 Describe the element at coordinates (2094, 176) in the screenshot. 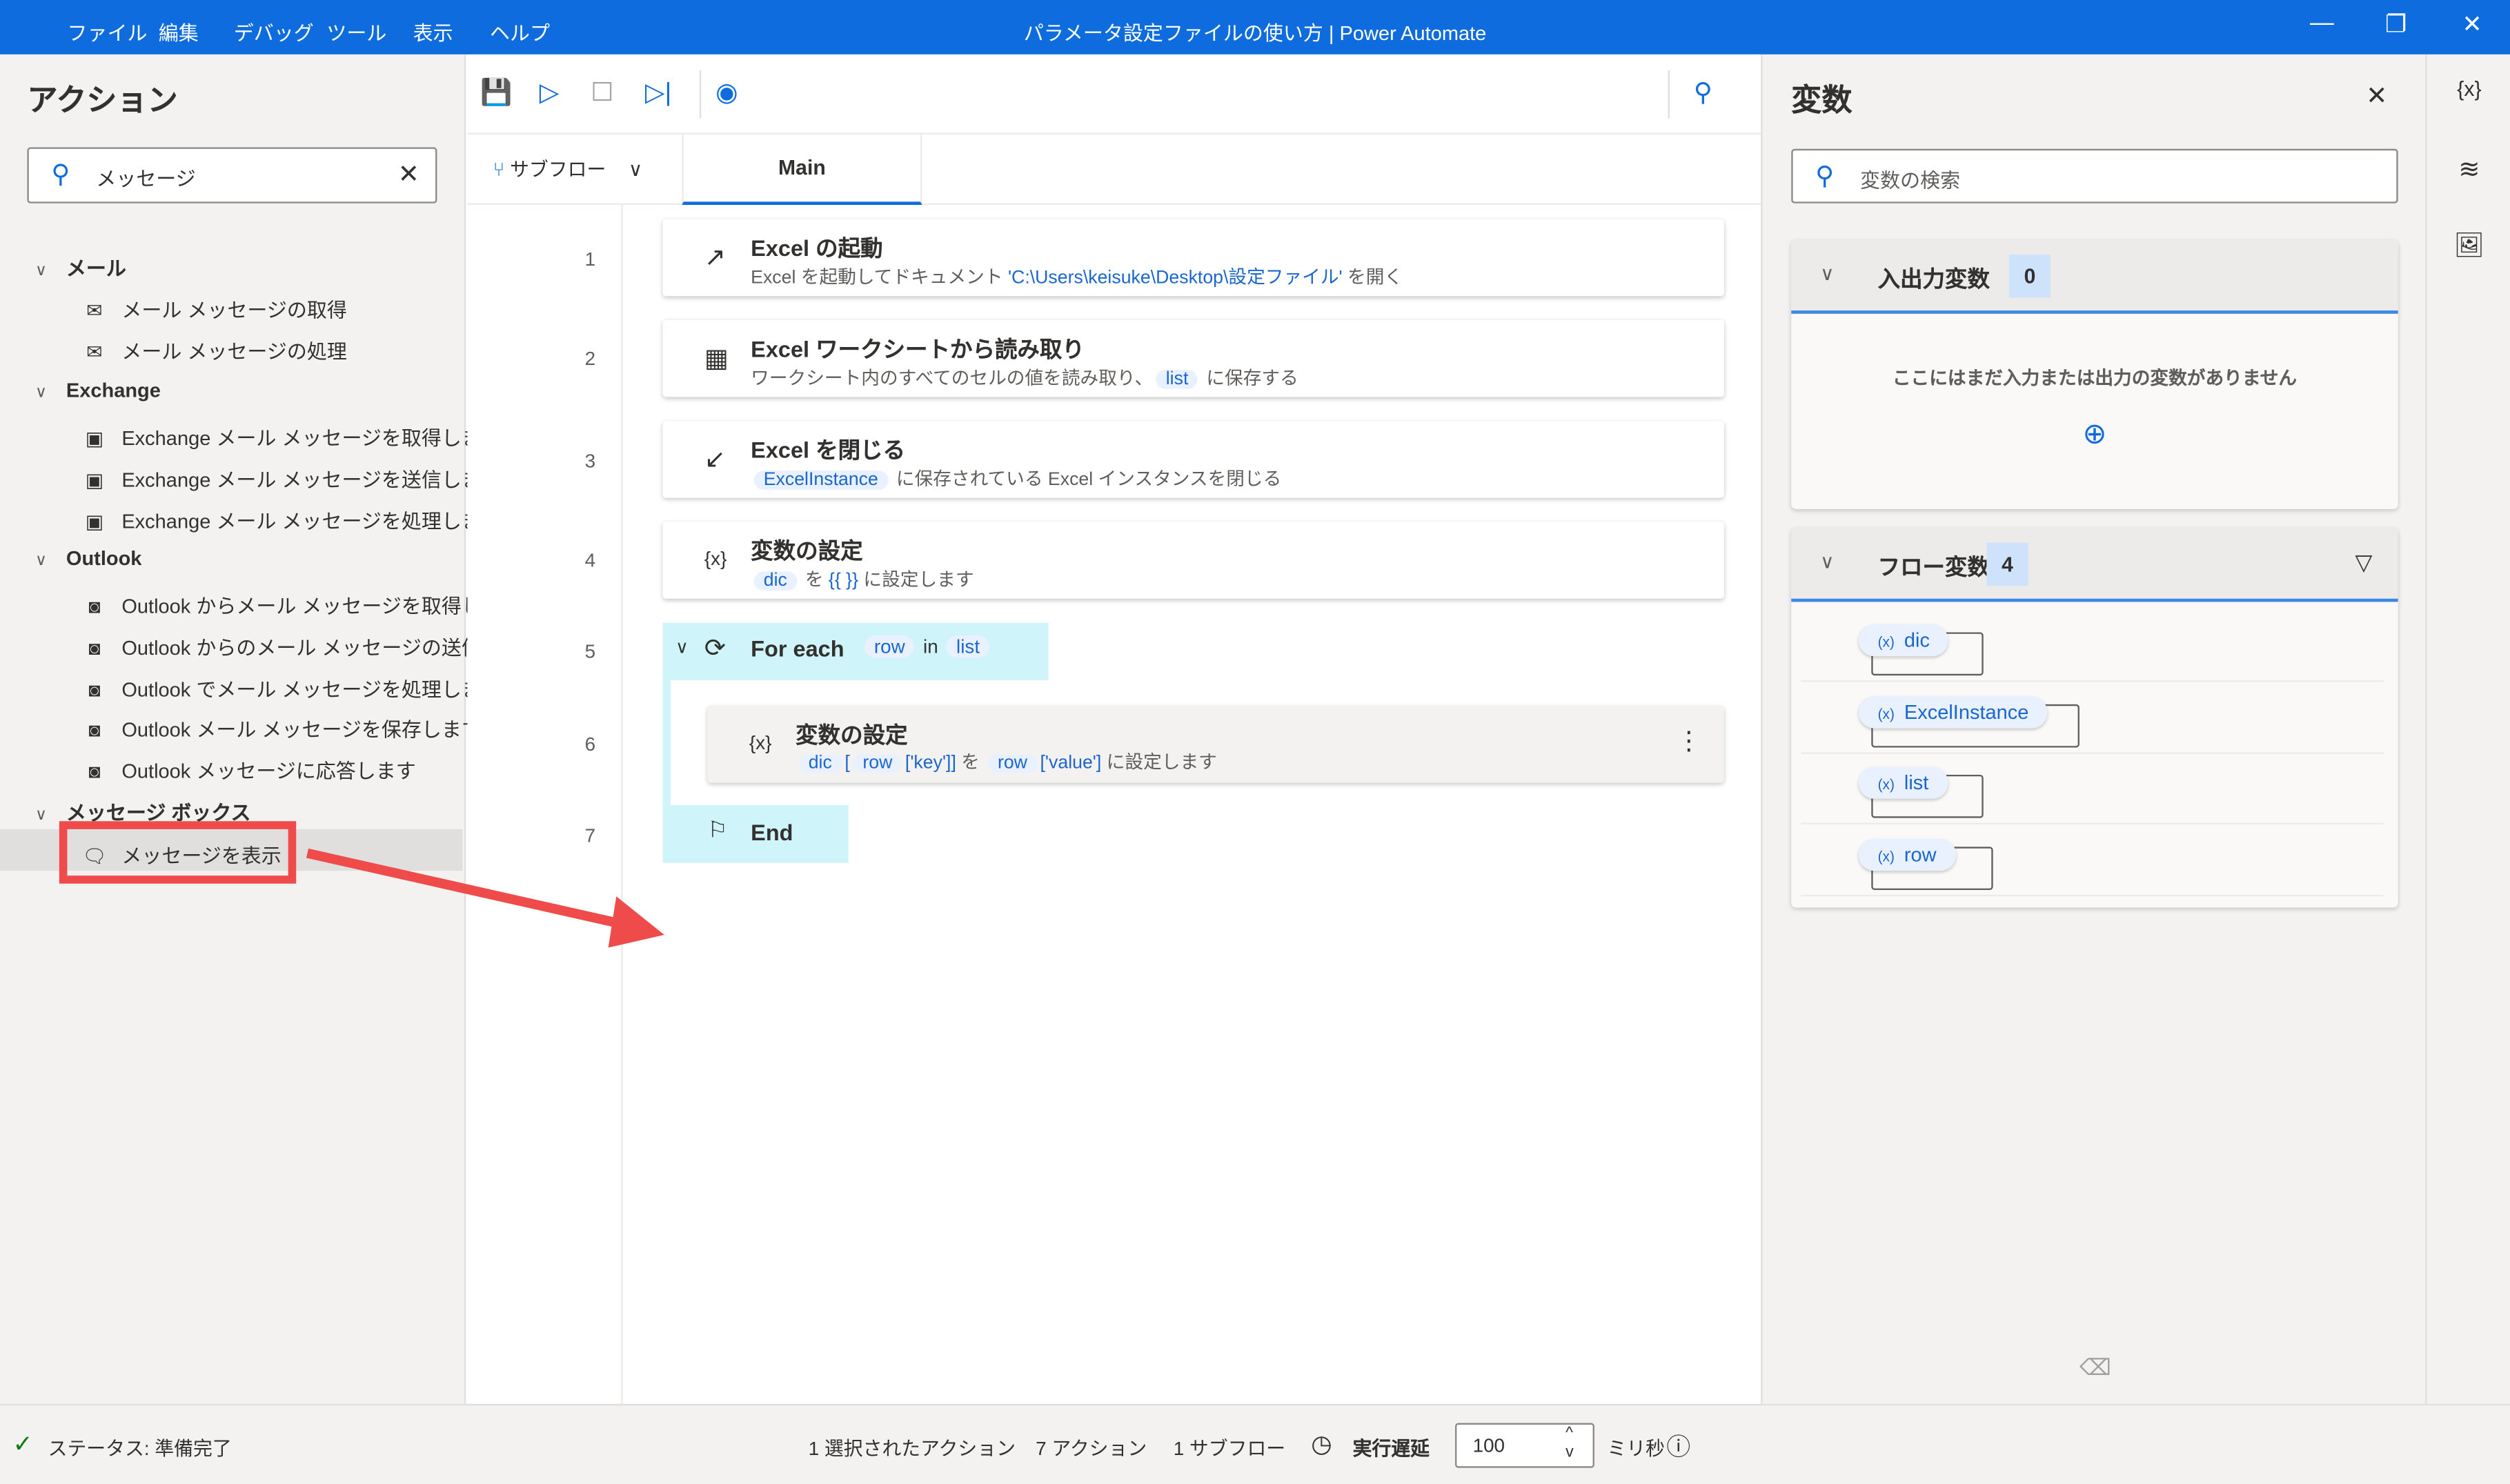

I see `variables-search-input: ⚲ 変数の検索` at that location.